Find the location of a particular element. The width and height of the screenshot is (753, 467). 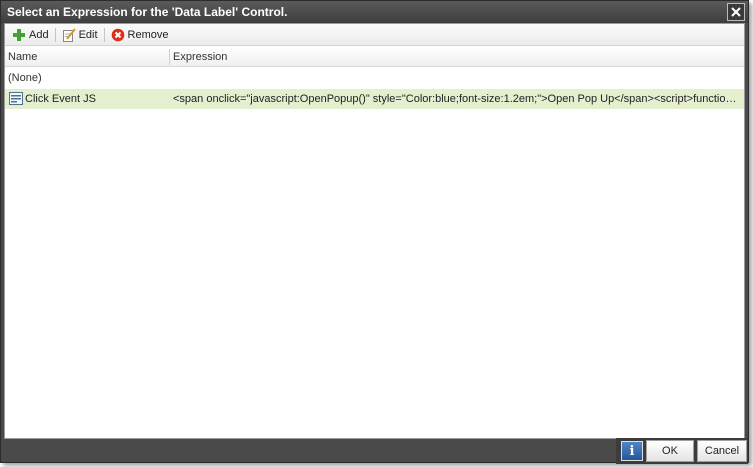

add-button: Add is located at coordinates (30, 35).